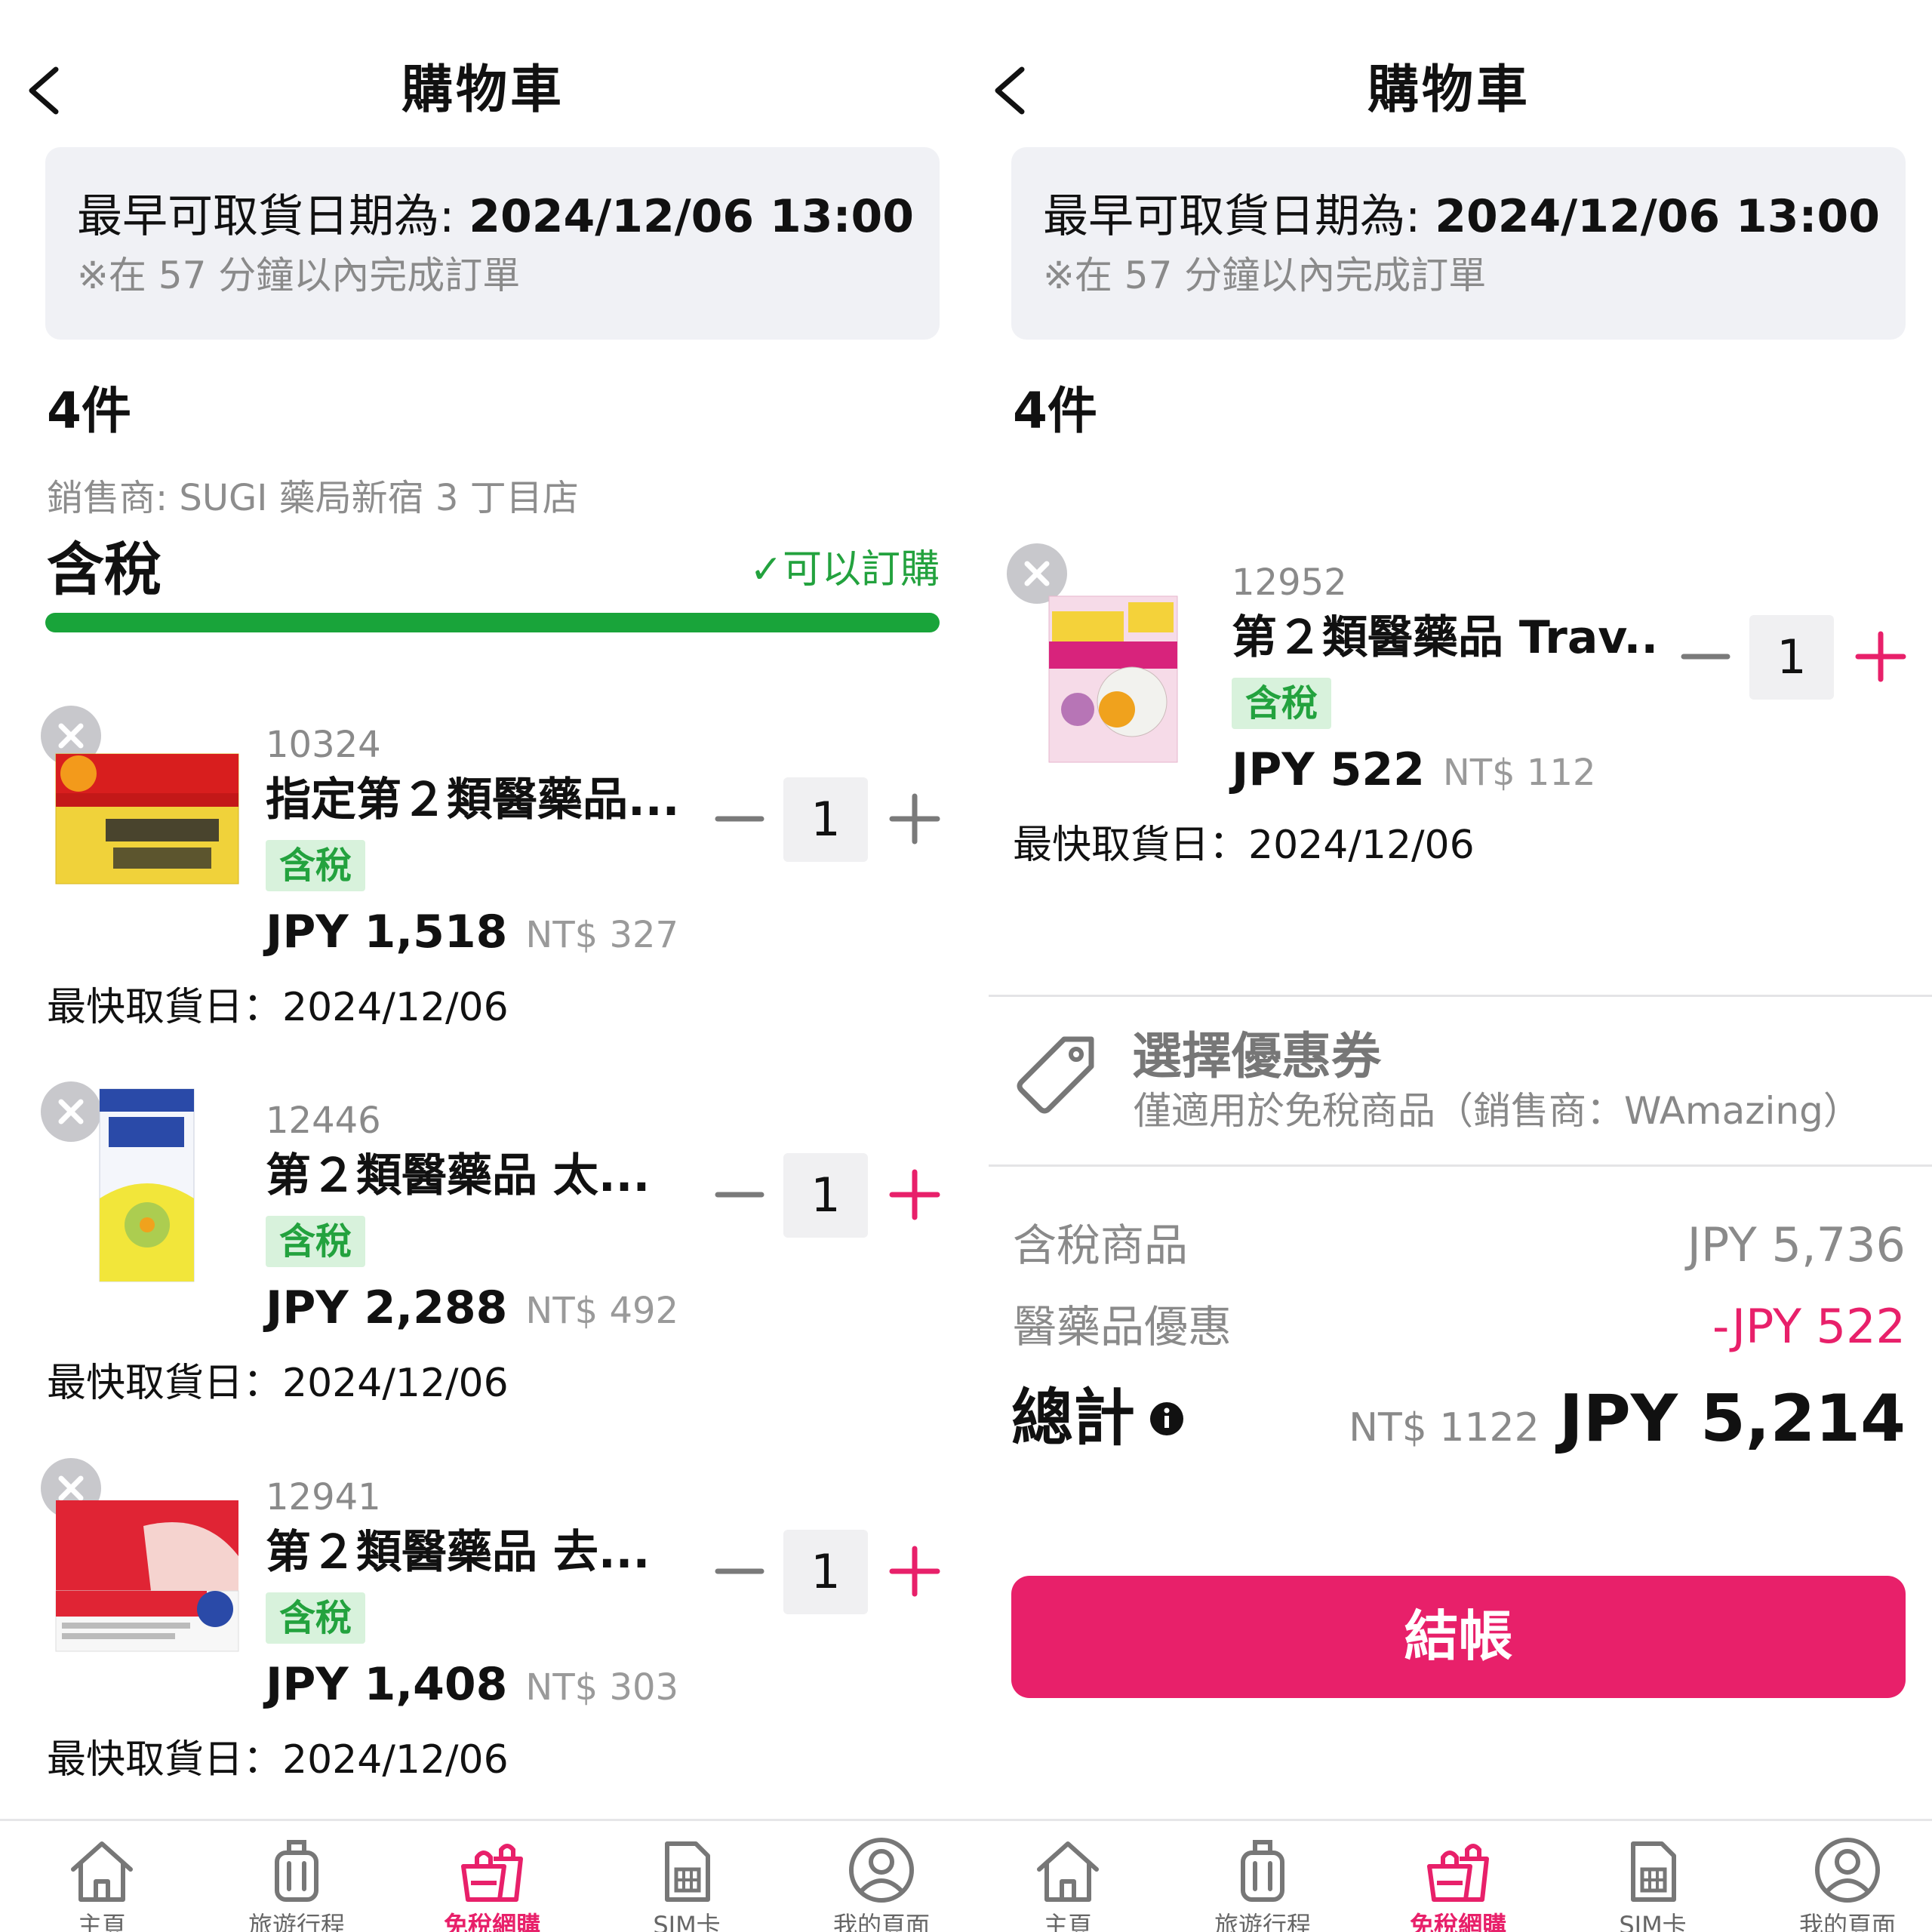 Image resolution: width=1932 pixels, height=1932 pixels. I want to click on price-jpy: JPY 2,288, so click(387, 1307).